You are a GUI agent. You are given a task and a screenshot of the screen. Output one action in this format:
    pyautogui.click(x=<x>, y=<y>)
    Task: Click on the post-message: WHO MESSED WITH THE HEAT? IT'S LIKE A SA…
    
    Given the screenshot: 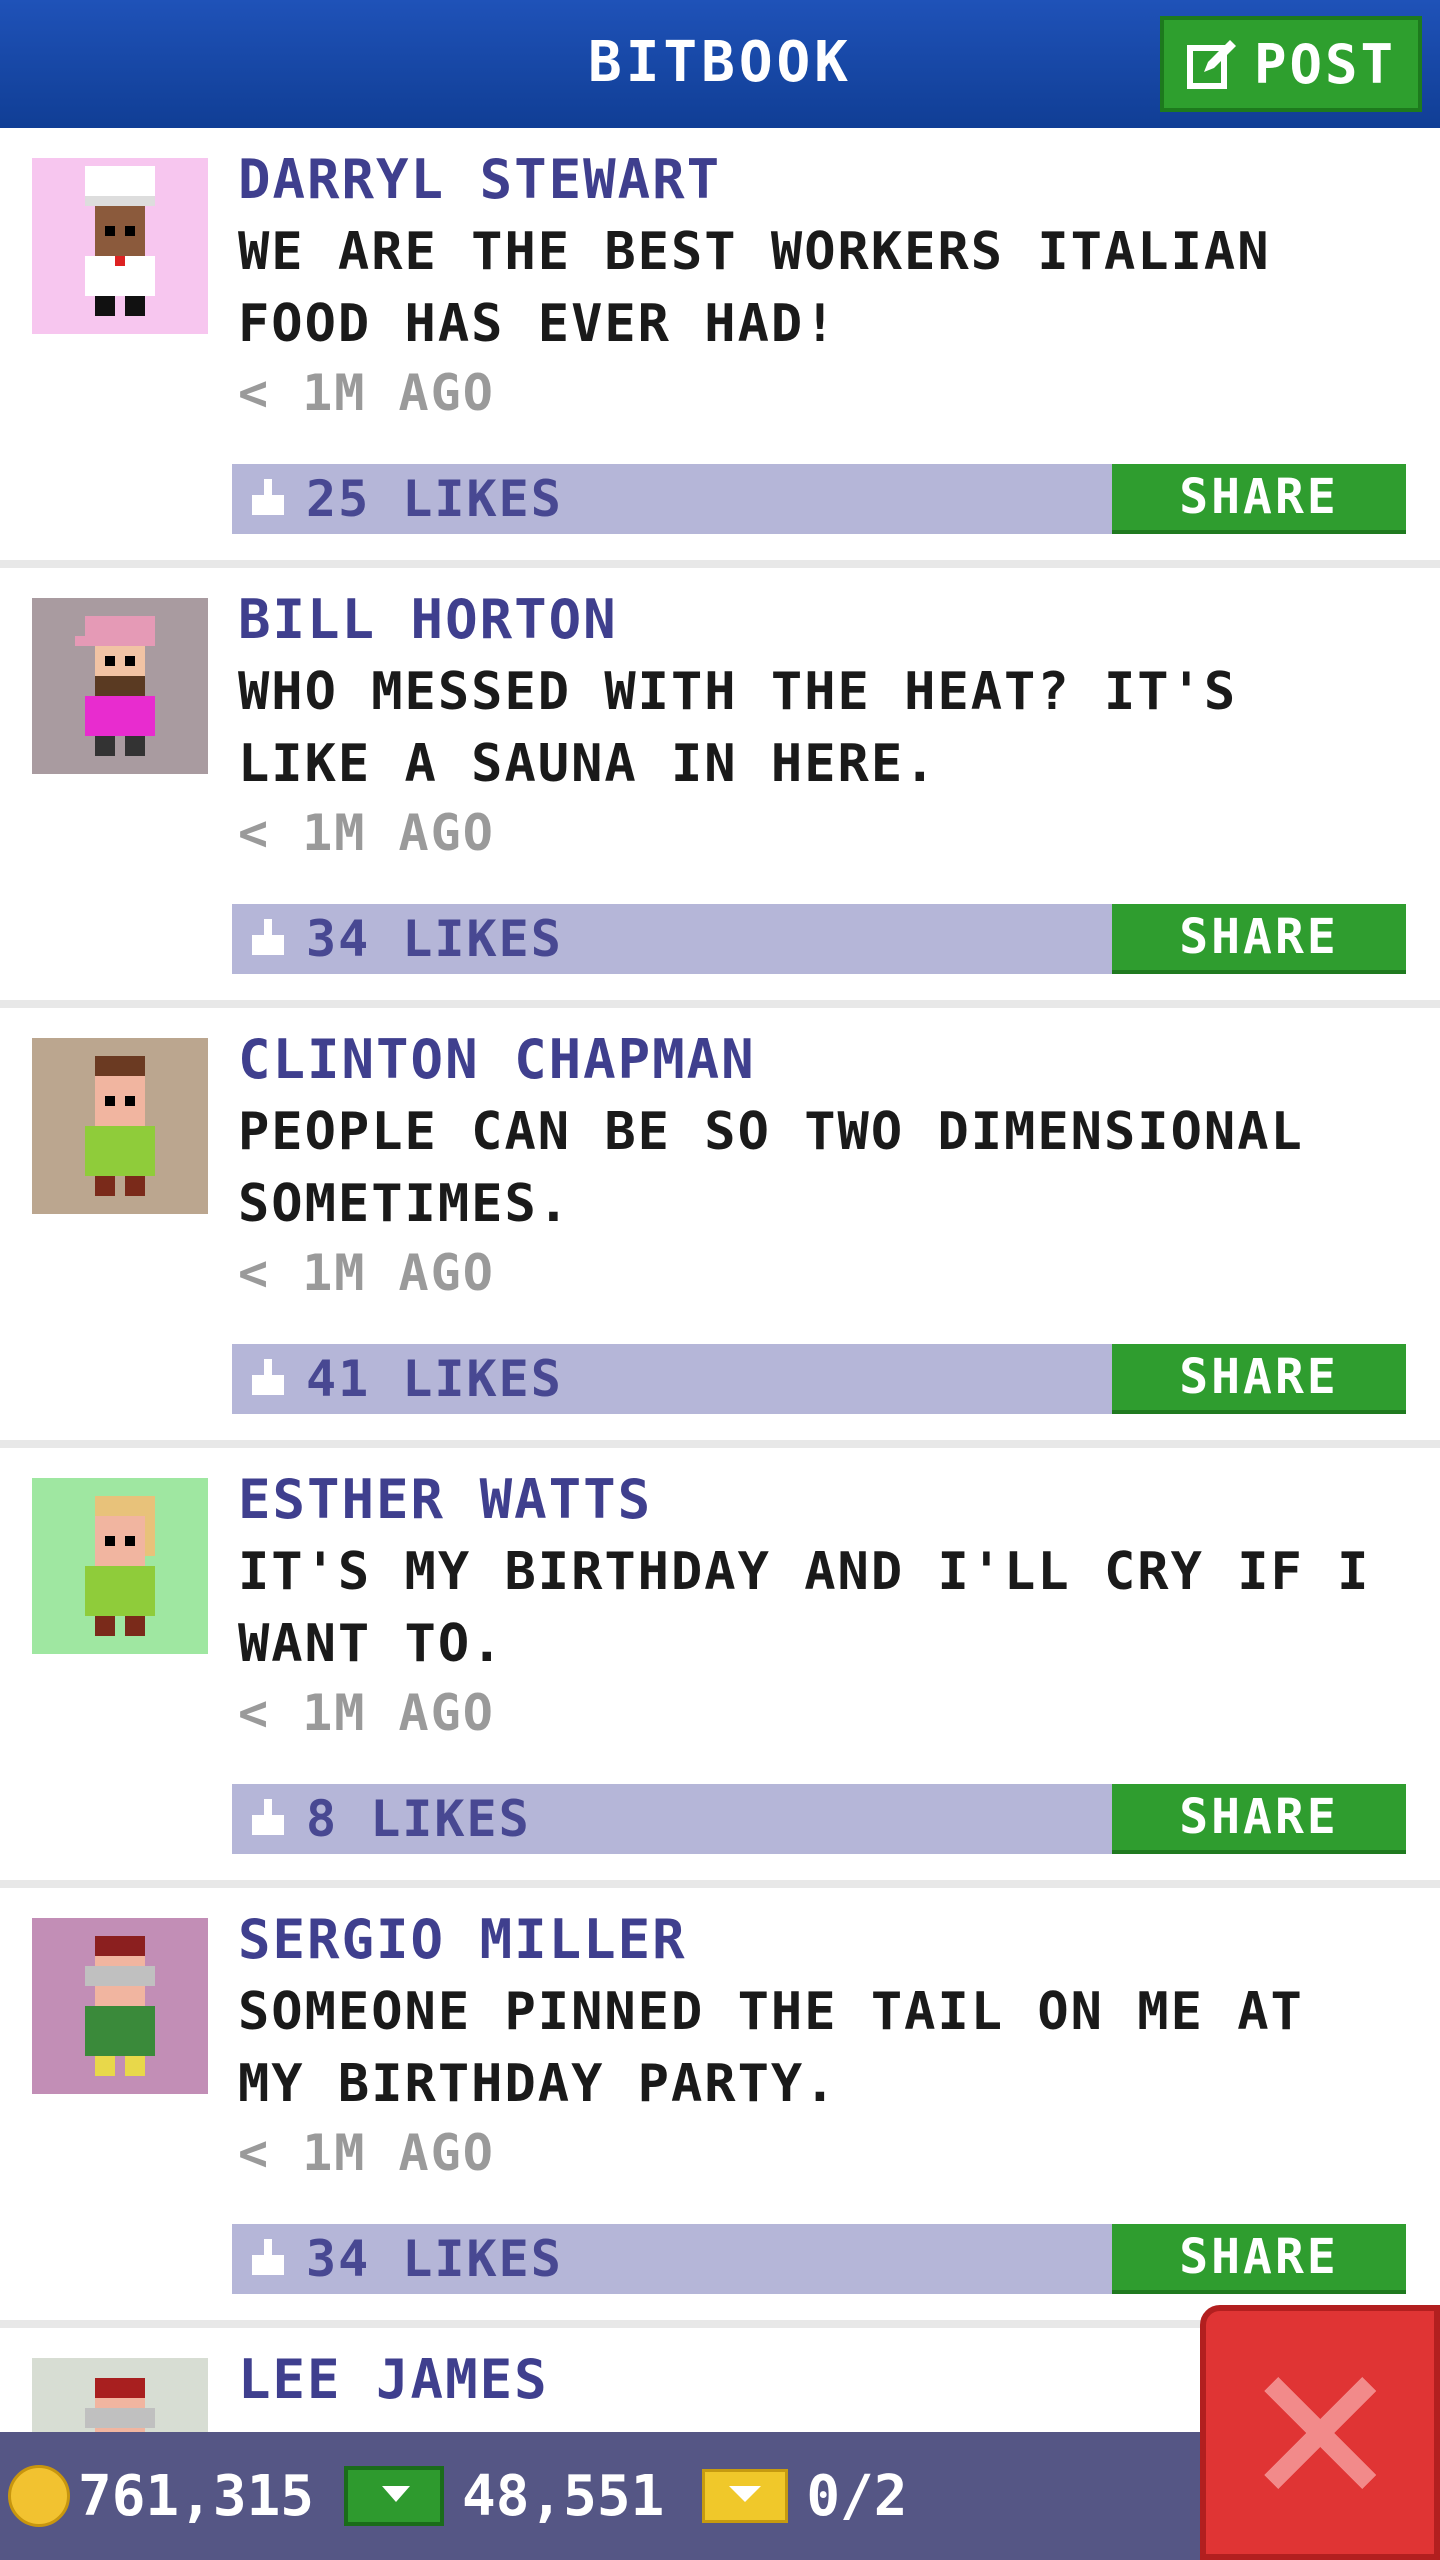 What is the action you would take?
    pyautogui.click(x=738, y=728)
    